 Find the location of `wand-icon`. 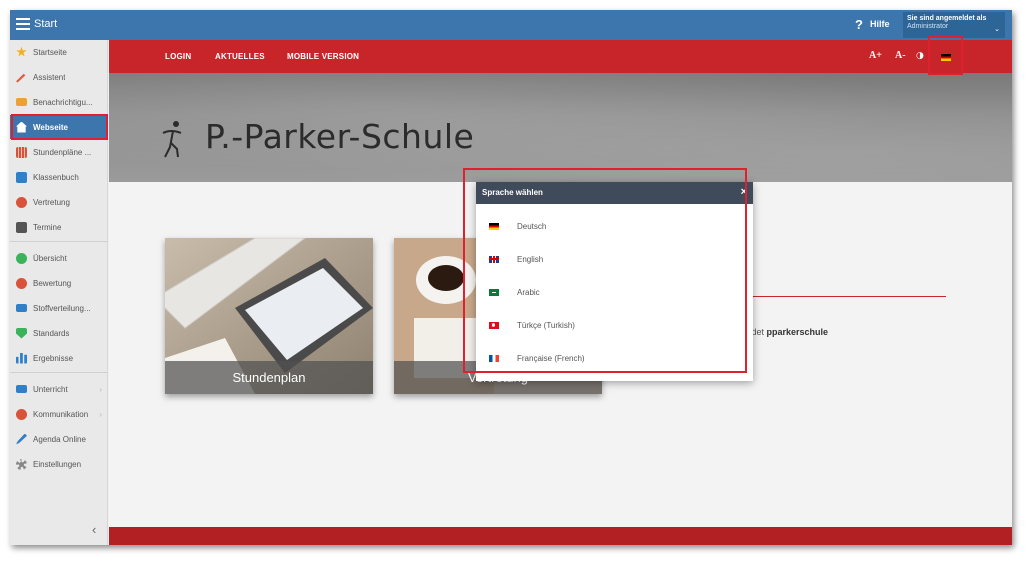

wand-icon is located at coordinates (21, 78).